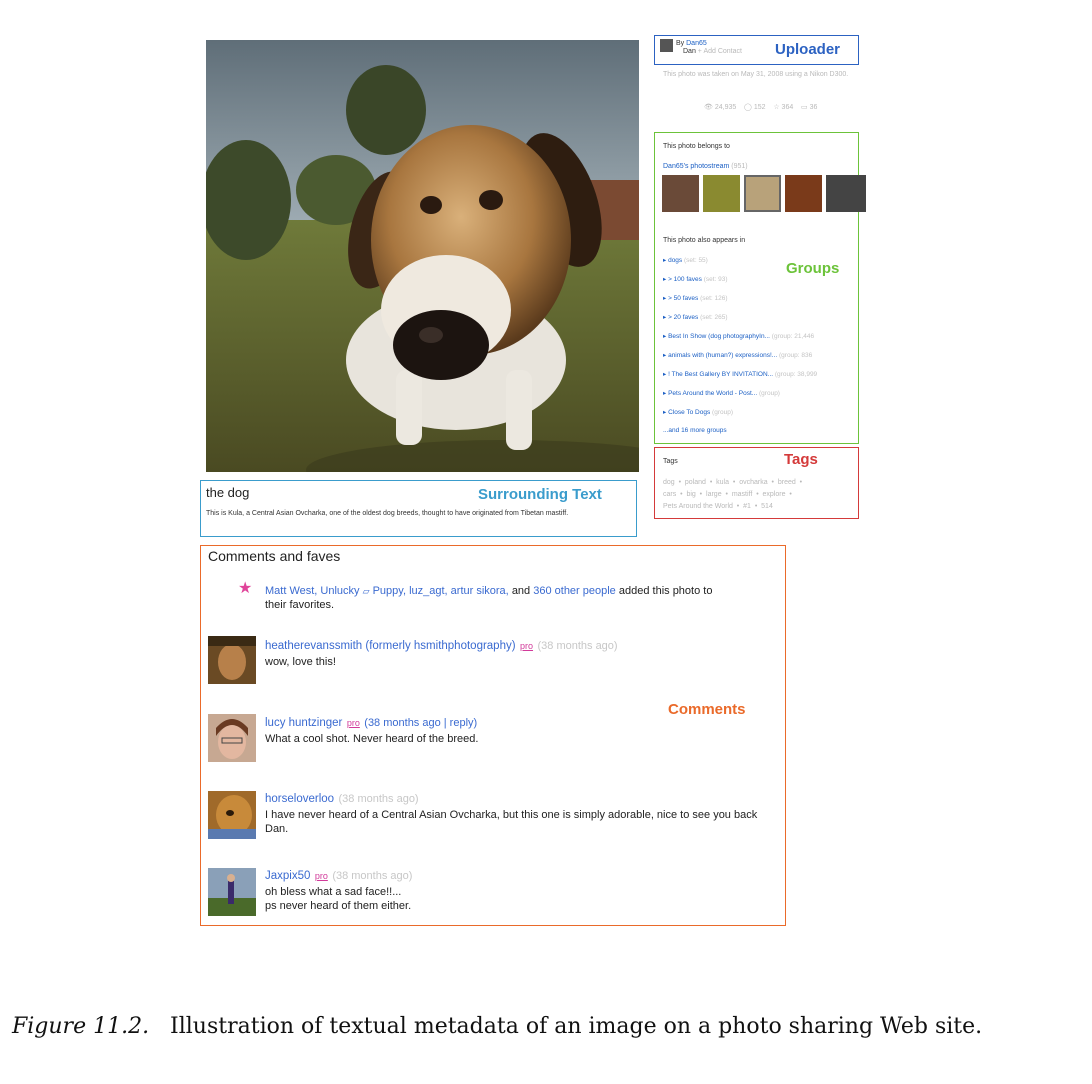 The width and height of the screenshot is (1092, 1084). I want to click on photostream-thumb-current, so click(762, 193).